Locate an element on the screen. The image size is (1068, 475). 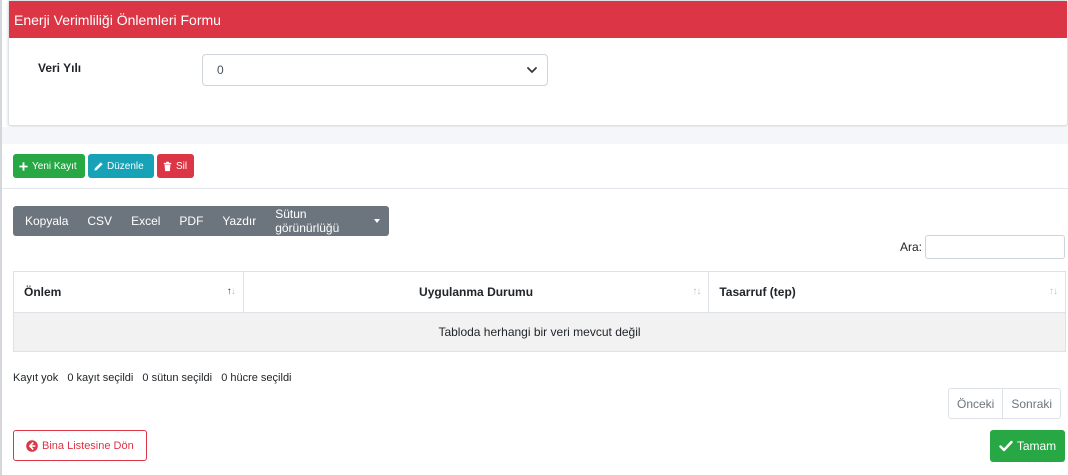
divider is located at coordinates (535, 188).